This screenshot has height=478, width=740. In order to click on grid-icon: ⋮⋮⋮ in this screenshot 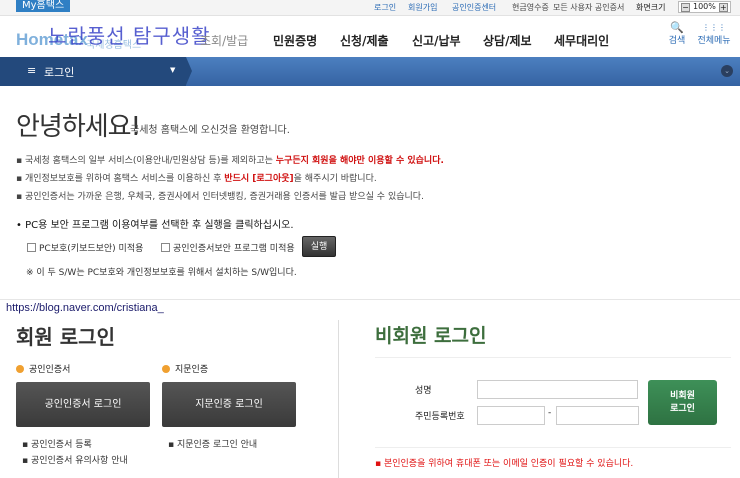, I will do `click(714, 27)`.